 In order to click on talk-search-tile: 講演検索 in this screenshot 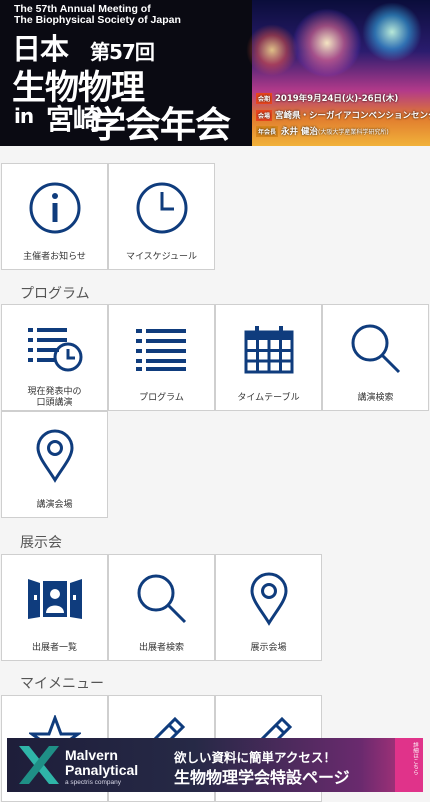, I will do `click(375, 357)`.